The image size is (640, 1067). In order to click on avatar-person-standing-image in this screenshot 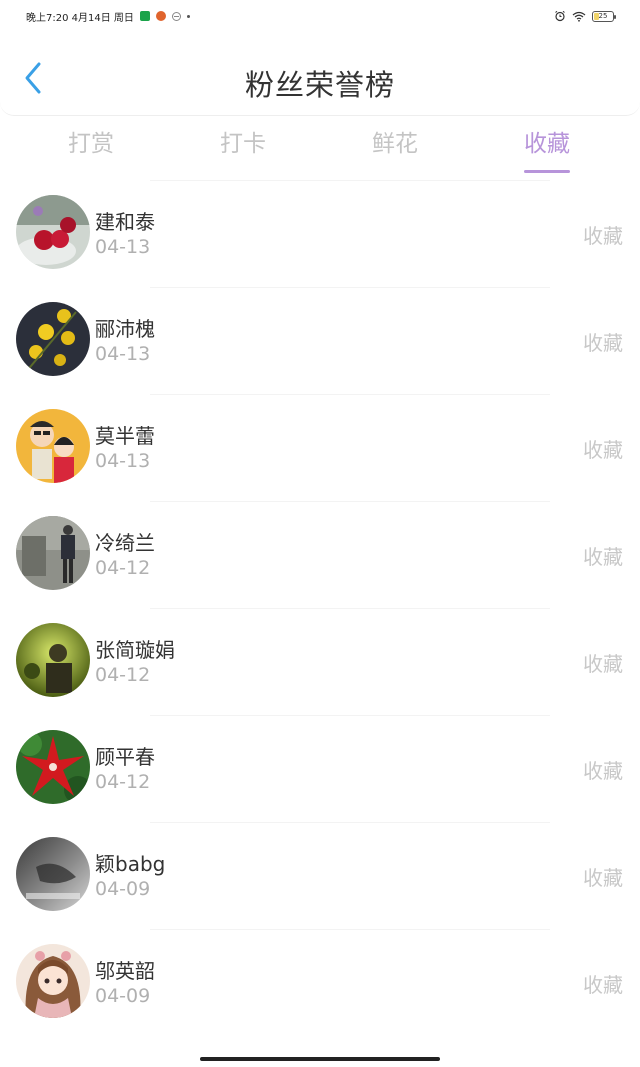, I will do `click(53, 553)`.